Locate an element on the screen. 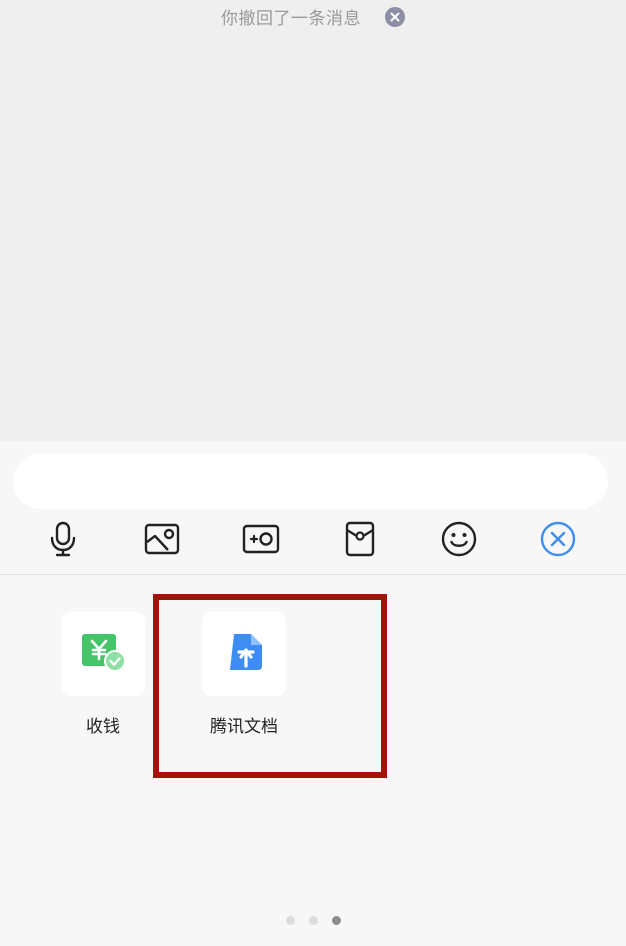  system-message: 你撤回了一条消息 is located at coordinates (313, 16).